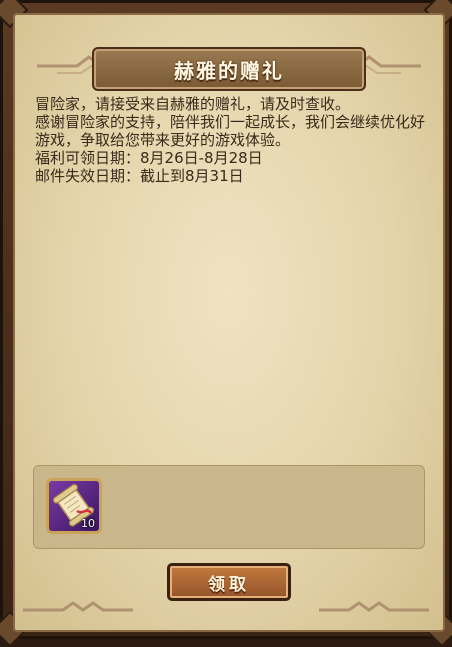 This screenshot has width=452, height=647. What do you see at coordinates (229, 507) in the screenshot?
I see `reward-panel: 10` at bounding box center [229, 507].